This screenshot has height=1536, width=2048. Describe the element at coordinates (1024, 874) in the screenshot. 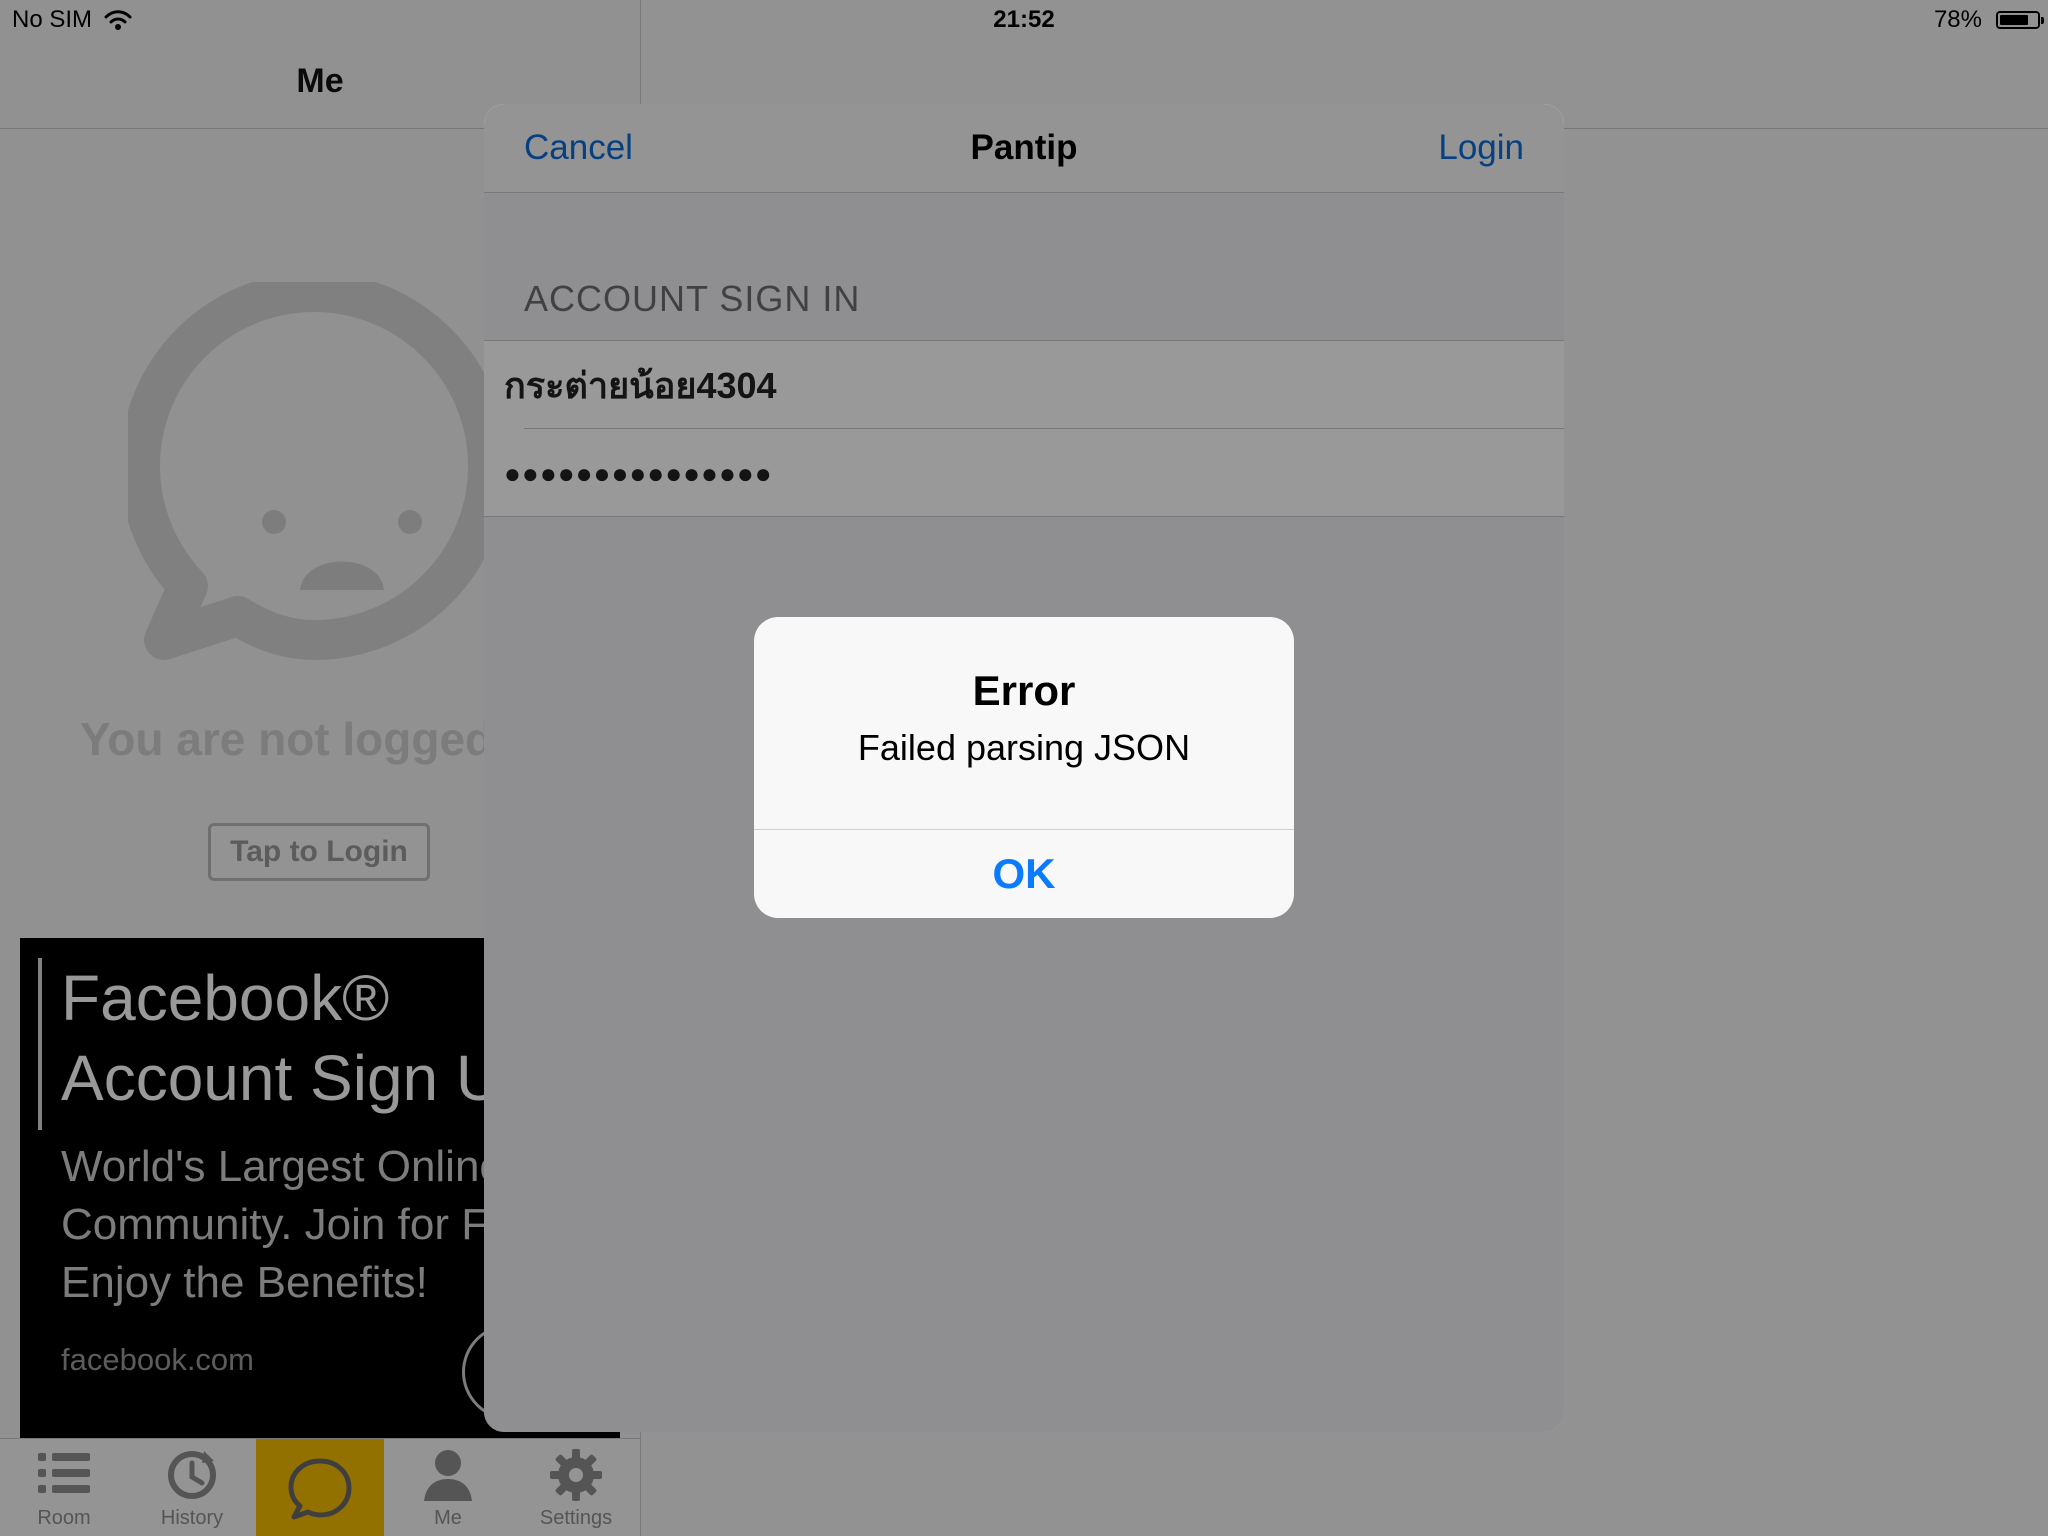

I see `ok-button: OK` at that location.